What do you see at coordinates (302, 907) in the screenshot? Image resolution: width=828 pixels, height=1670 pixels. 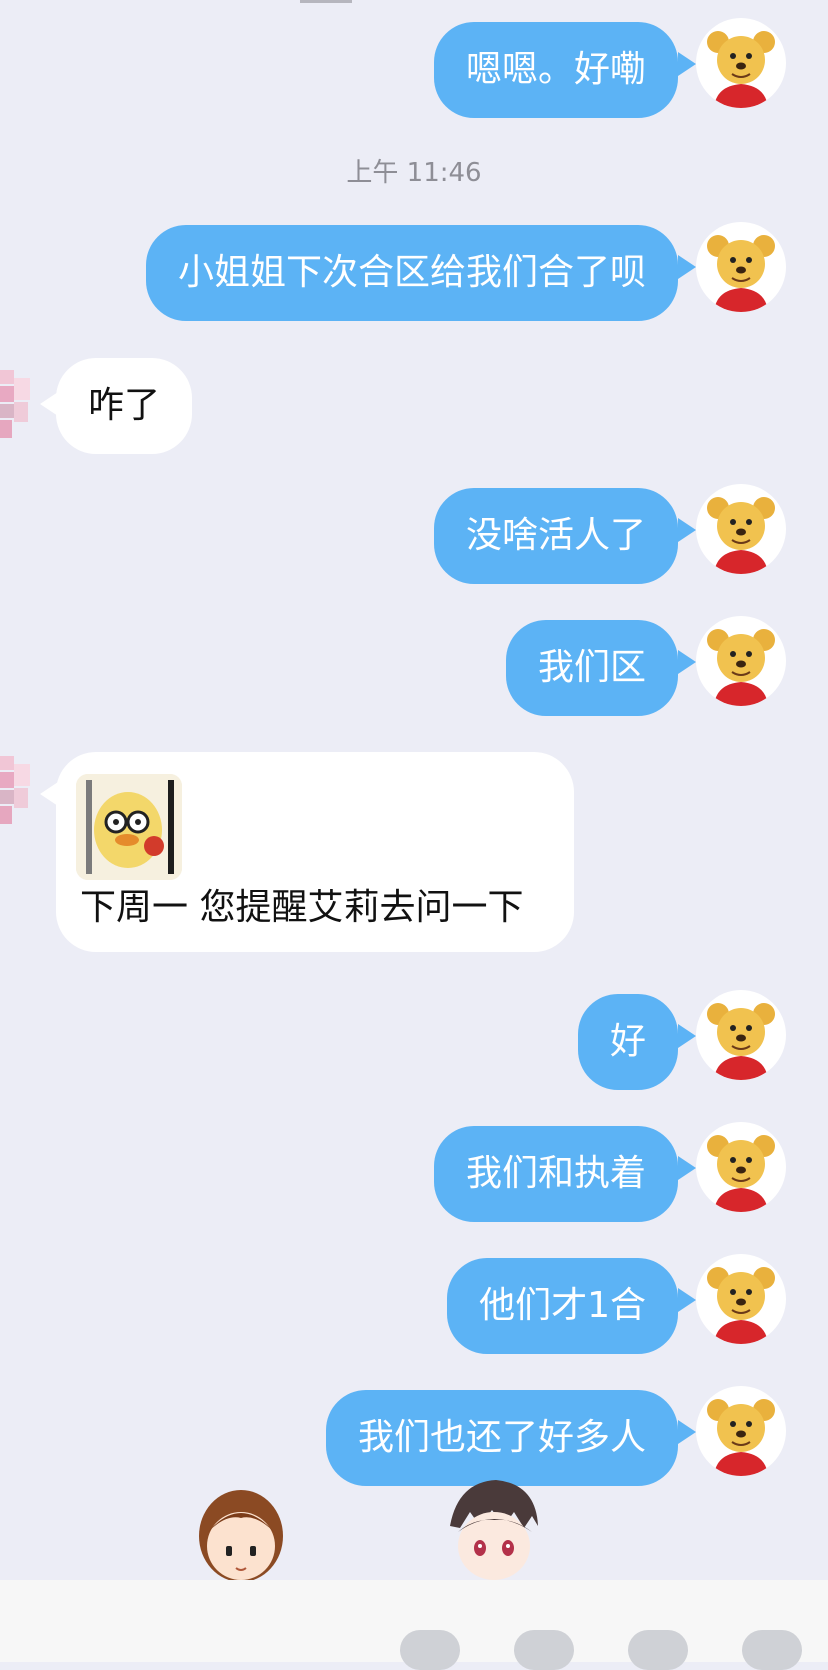 I see `message-text: 下周一 您提醒艾莉去问一下` at bounding box center [302, 907].